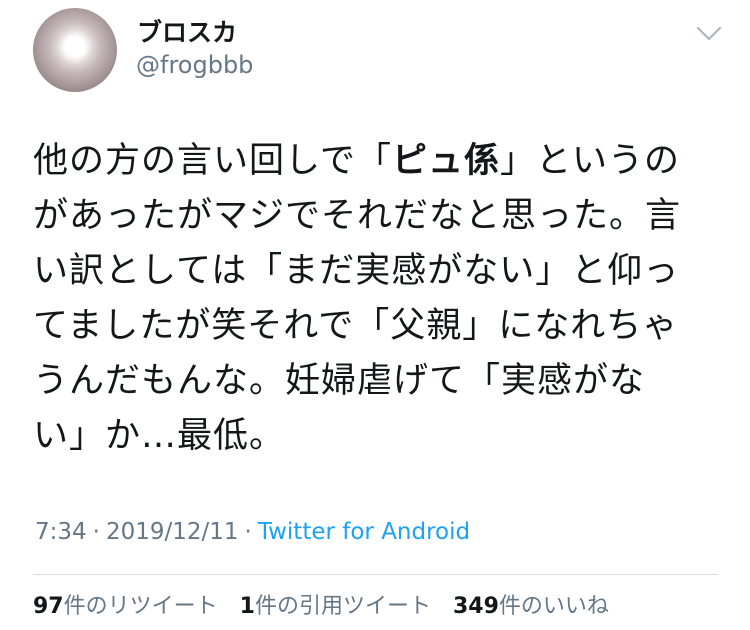 This screenshot has width=750, height=630. Describe the element at coordinates (364, 532) in the screenshot. I see `source-link: Twitter for Android` at that location.